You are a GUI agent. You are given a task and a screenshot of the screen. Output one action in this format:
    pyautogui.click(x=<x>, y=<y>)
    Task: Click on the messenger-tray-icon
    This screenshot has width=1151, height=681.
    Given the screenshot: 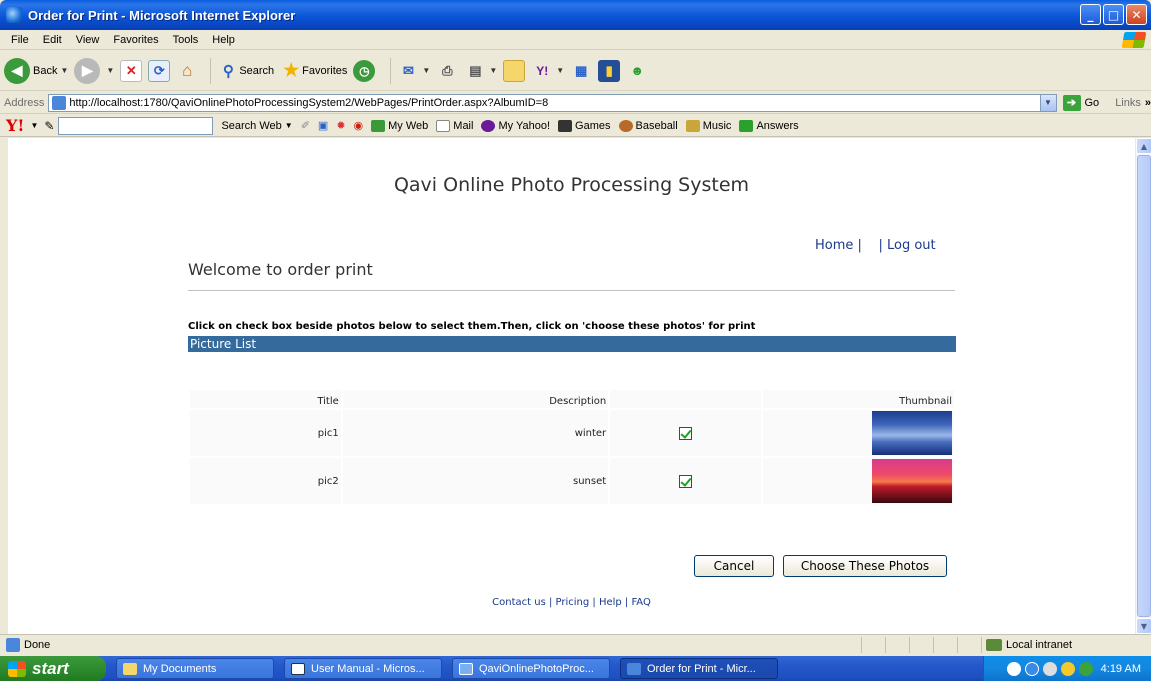 What is the action you would take?
    pyautogui.click(x=1067, y=668)
    